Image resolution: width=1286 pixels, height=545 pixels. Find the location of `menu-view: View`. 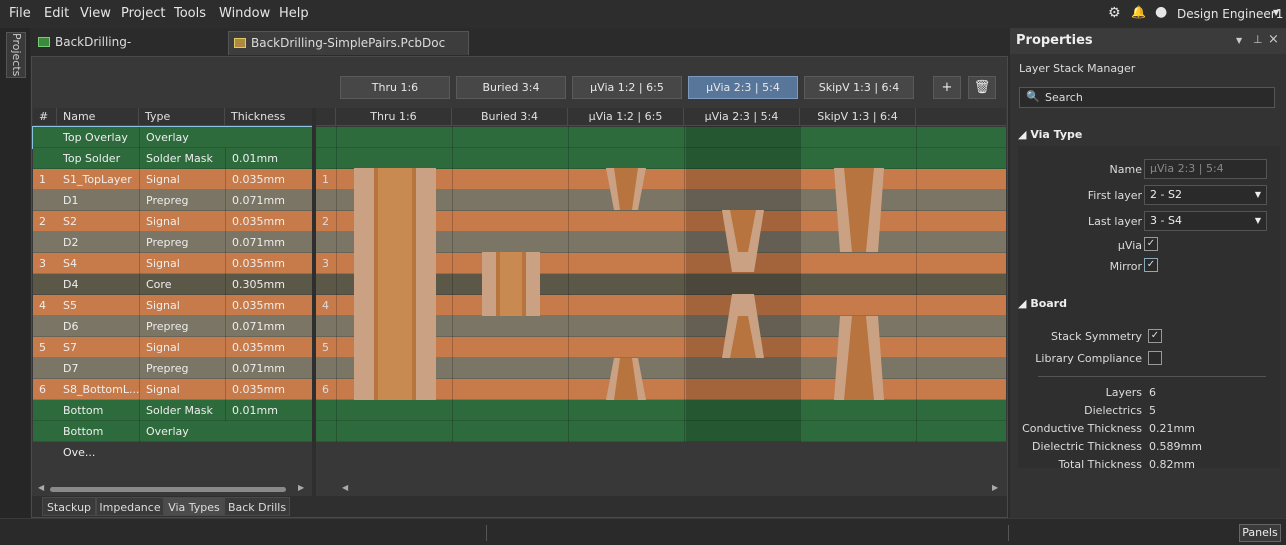

menu-view: View is located at coordinates (95, 13).